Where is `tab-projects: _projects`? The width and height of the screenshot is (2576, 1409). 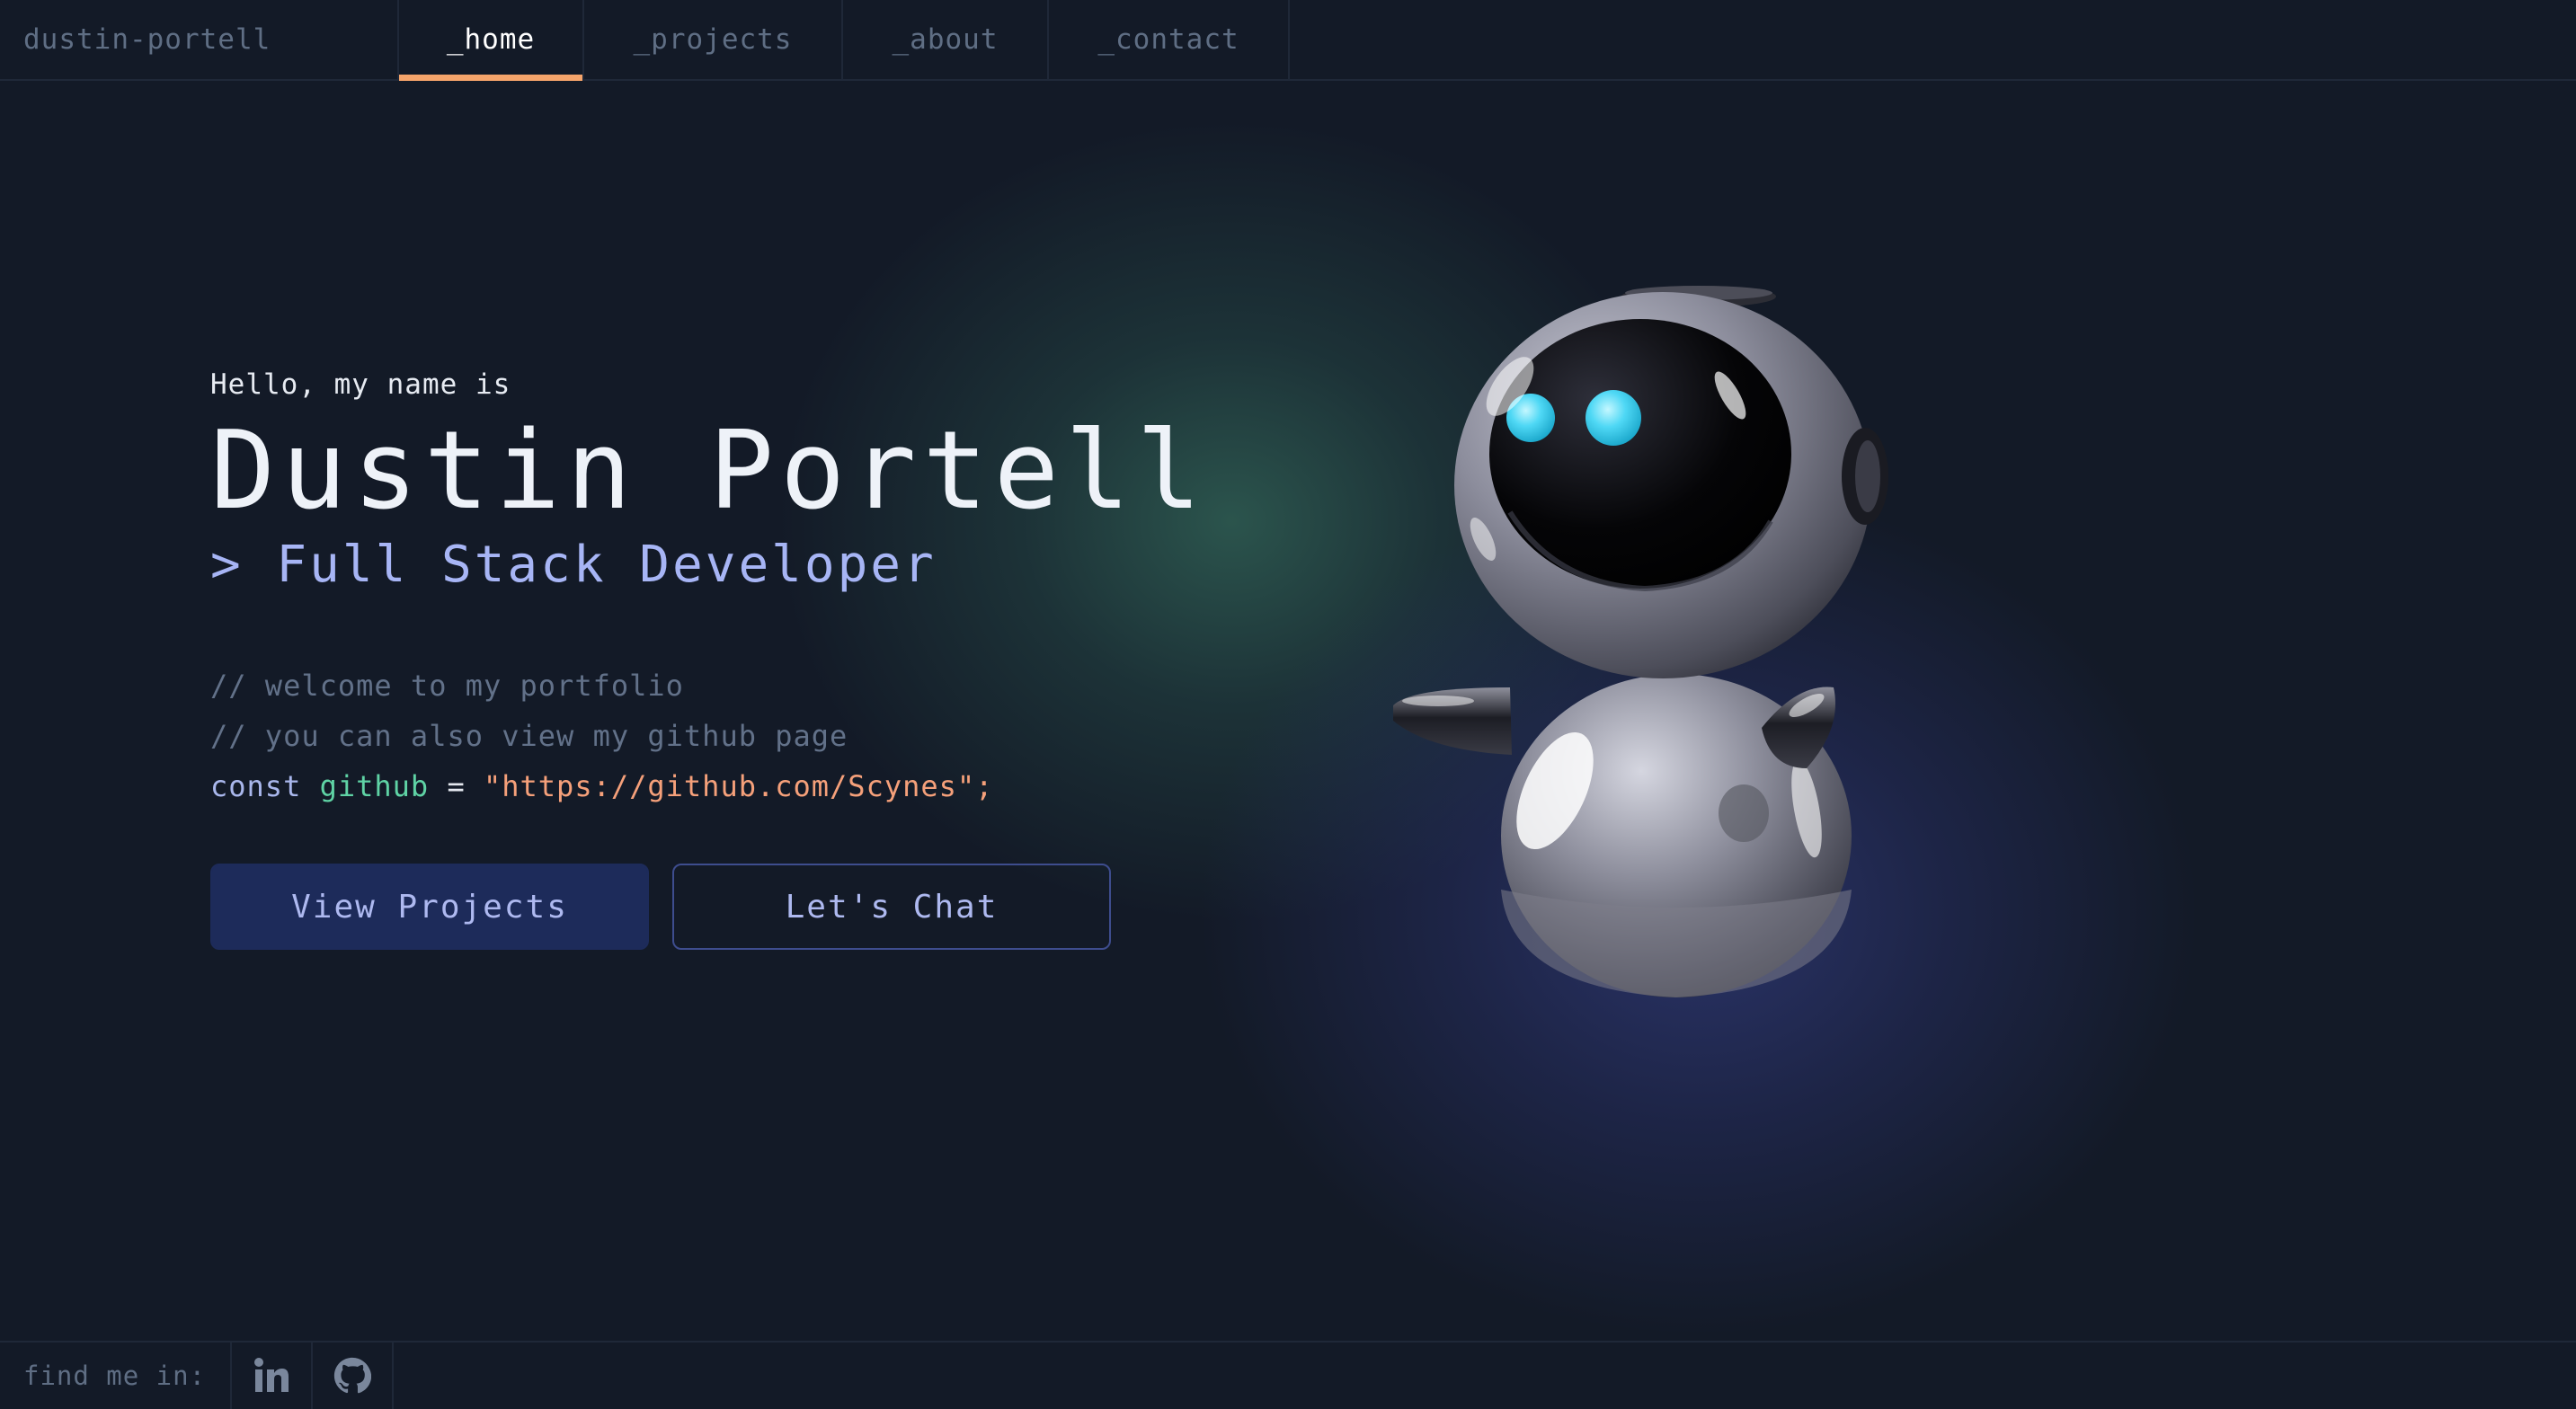 tab-projects: _projects is located at coordinates (713, 40).